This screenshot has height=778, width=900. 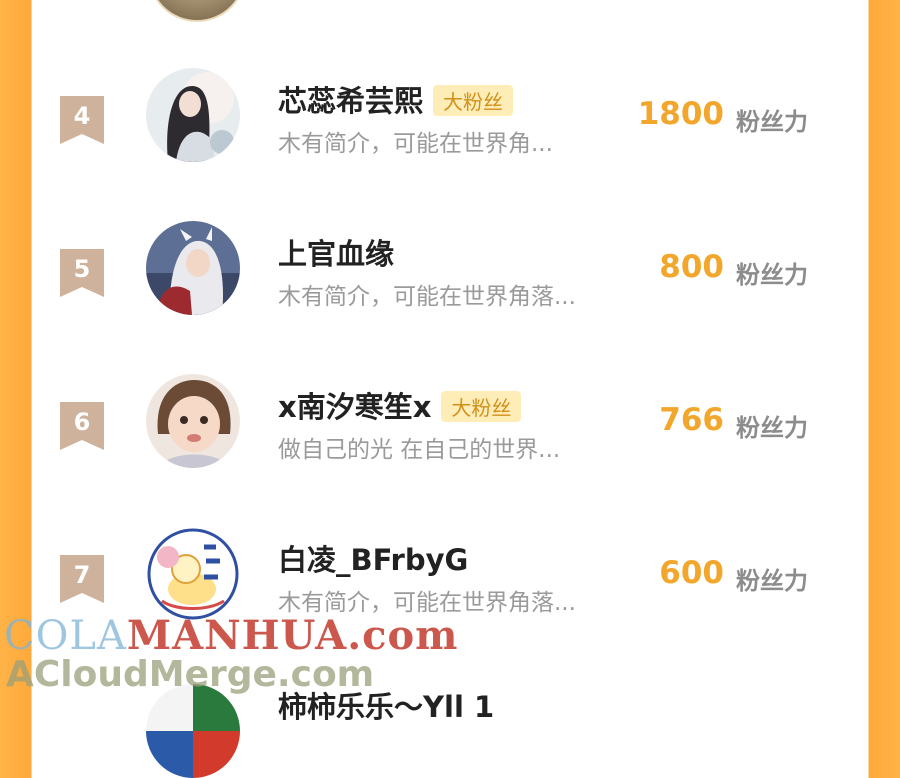 I want to click on rank-tag: 4, so click(x=82, y=120).